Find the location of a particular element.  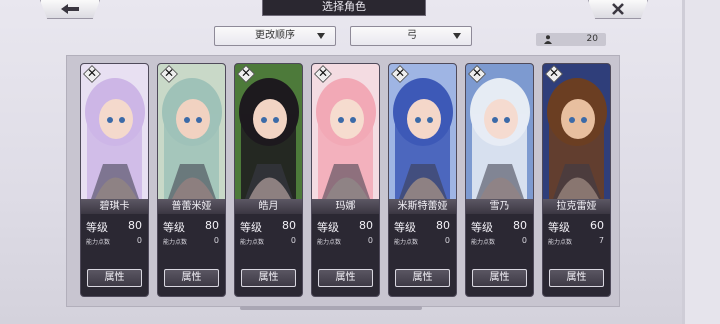

character-name: 皓月 is located at coordinates (268, 206).